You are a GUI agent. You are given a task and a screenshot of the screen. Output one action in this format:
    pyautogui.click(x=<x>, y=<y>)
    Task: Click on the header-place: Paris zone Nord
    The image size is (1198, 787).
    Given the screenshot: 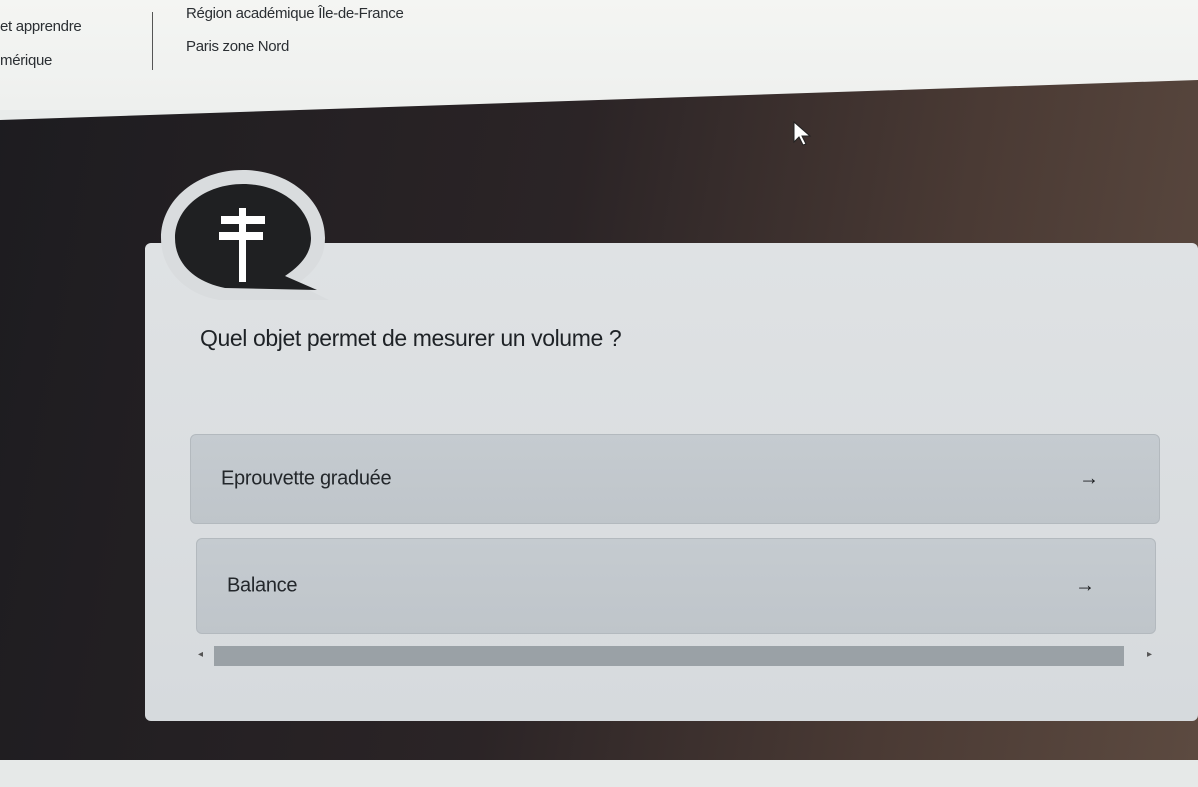 What is the action you would take?
    pyautogui.click(x=238, y=46)
    